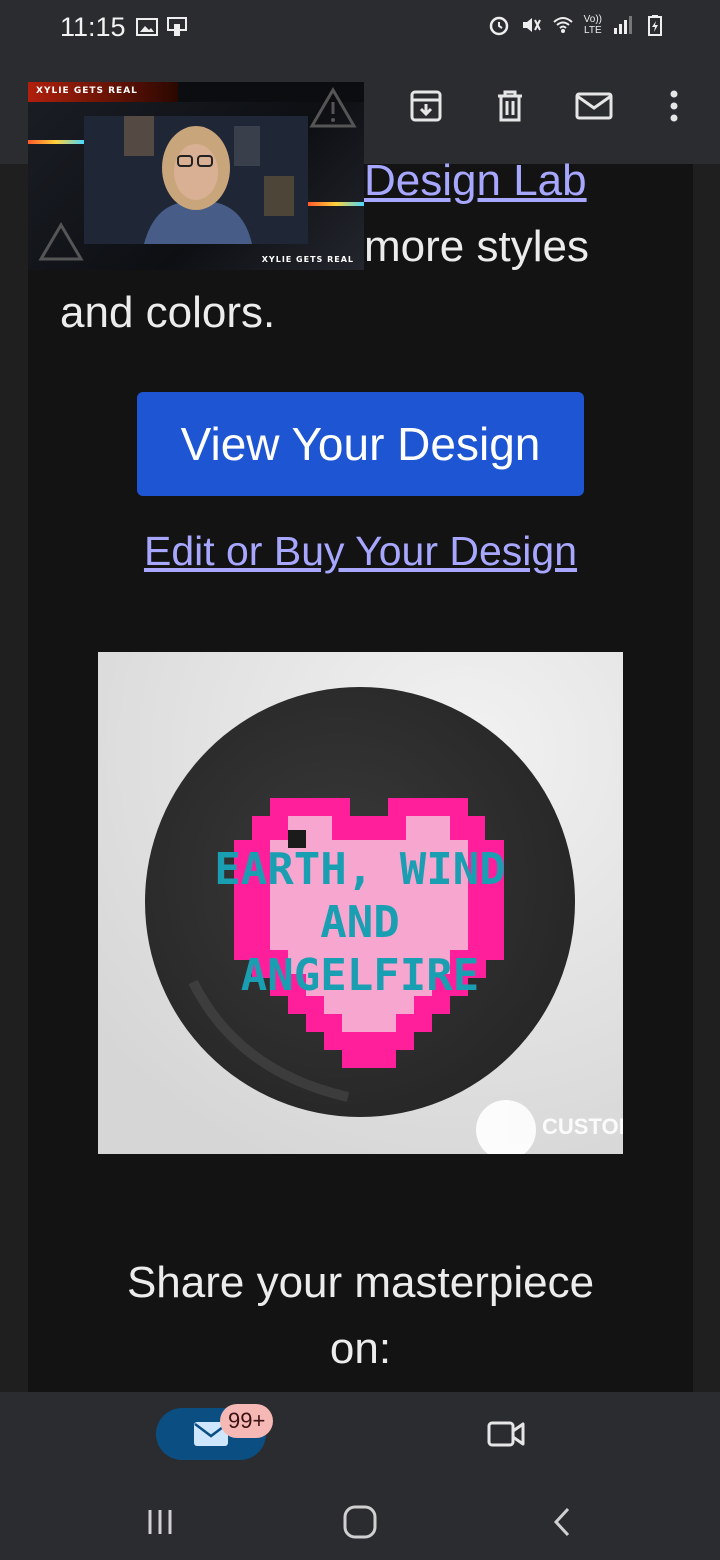 This screenshot has height=1560, width=720. Describe the element at coordinates (531, 25) in the screenshot. I see `mute-icon` at that location.